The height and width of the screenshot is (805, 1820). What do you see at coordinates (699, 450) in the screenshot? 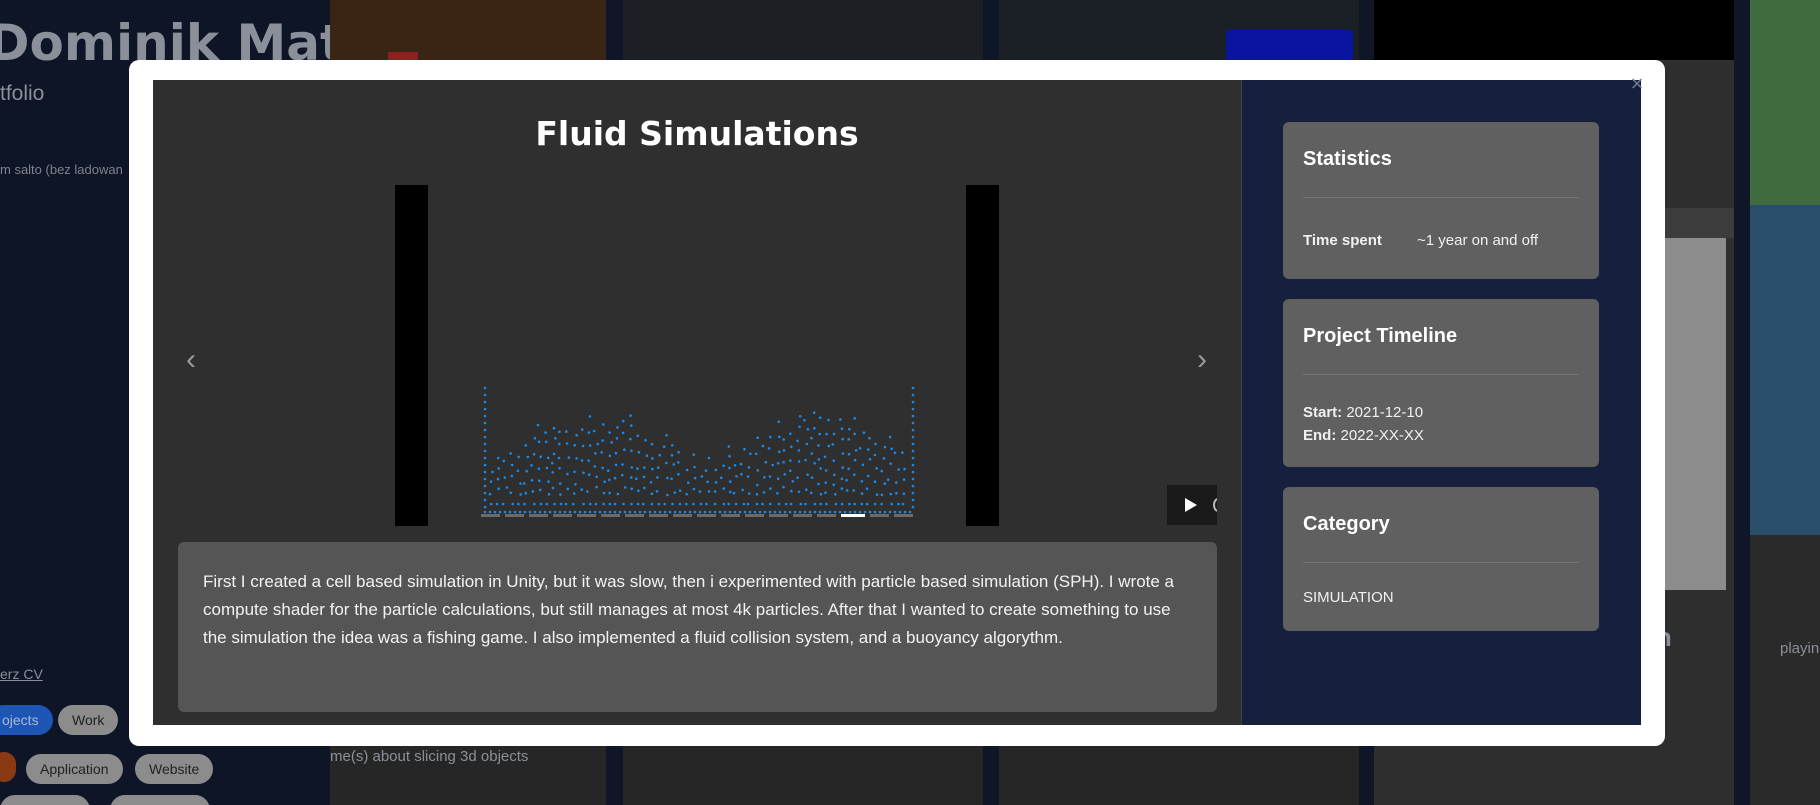
I see `simulation-particles` at bounding box center [699, 450].